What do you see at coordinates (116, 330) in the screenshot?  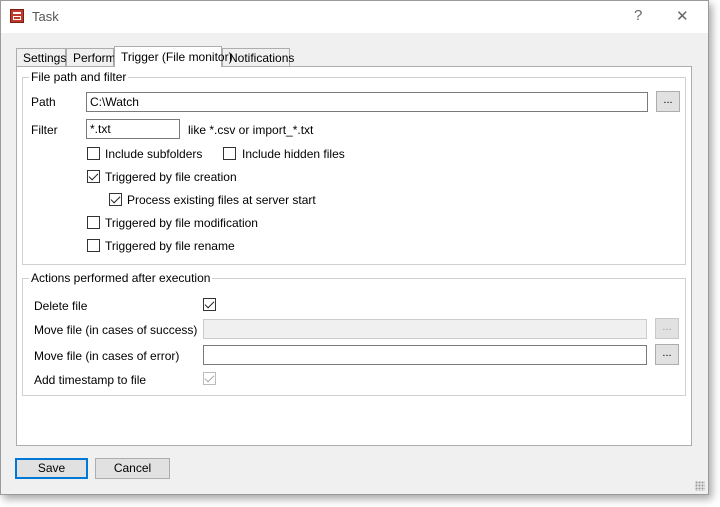 I see `move-success-label: Move file (in cases of success)` at bounding box center [116, 330].